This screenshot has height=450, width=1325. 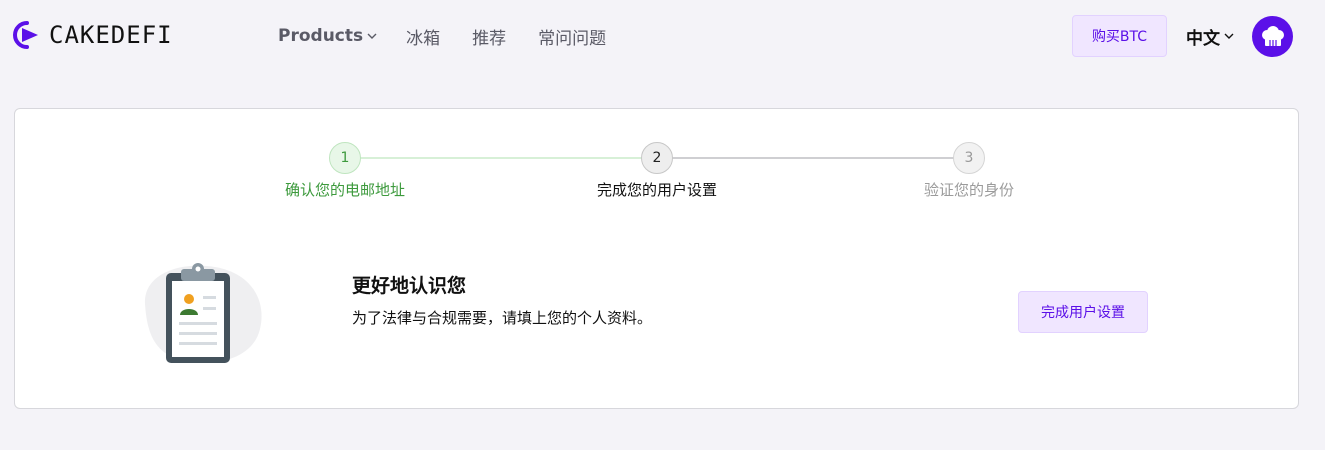 What do you see at coordinates (321, 36) in the screenshot?
I see `nav-products-label: Products` at bounding box center [321, 36].